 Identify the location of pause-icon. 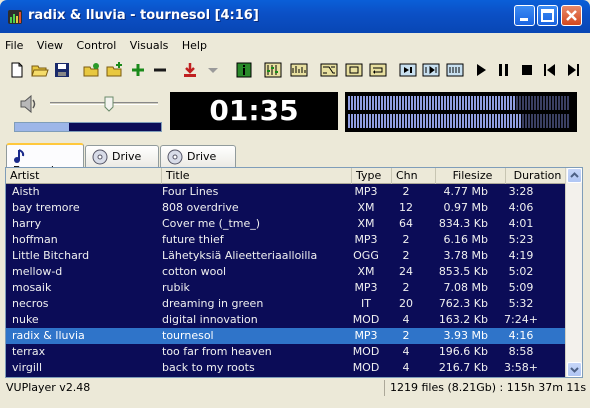
(504, 70).